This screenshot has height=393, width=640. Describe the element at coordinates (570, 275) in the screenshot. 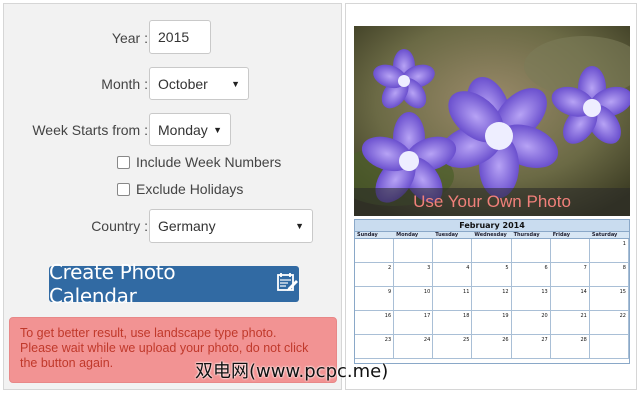

I see `calendar-day-cell: 7` at that location.